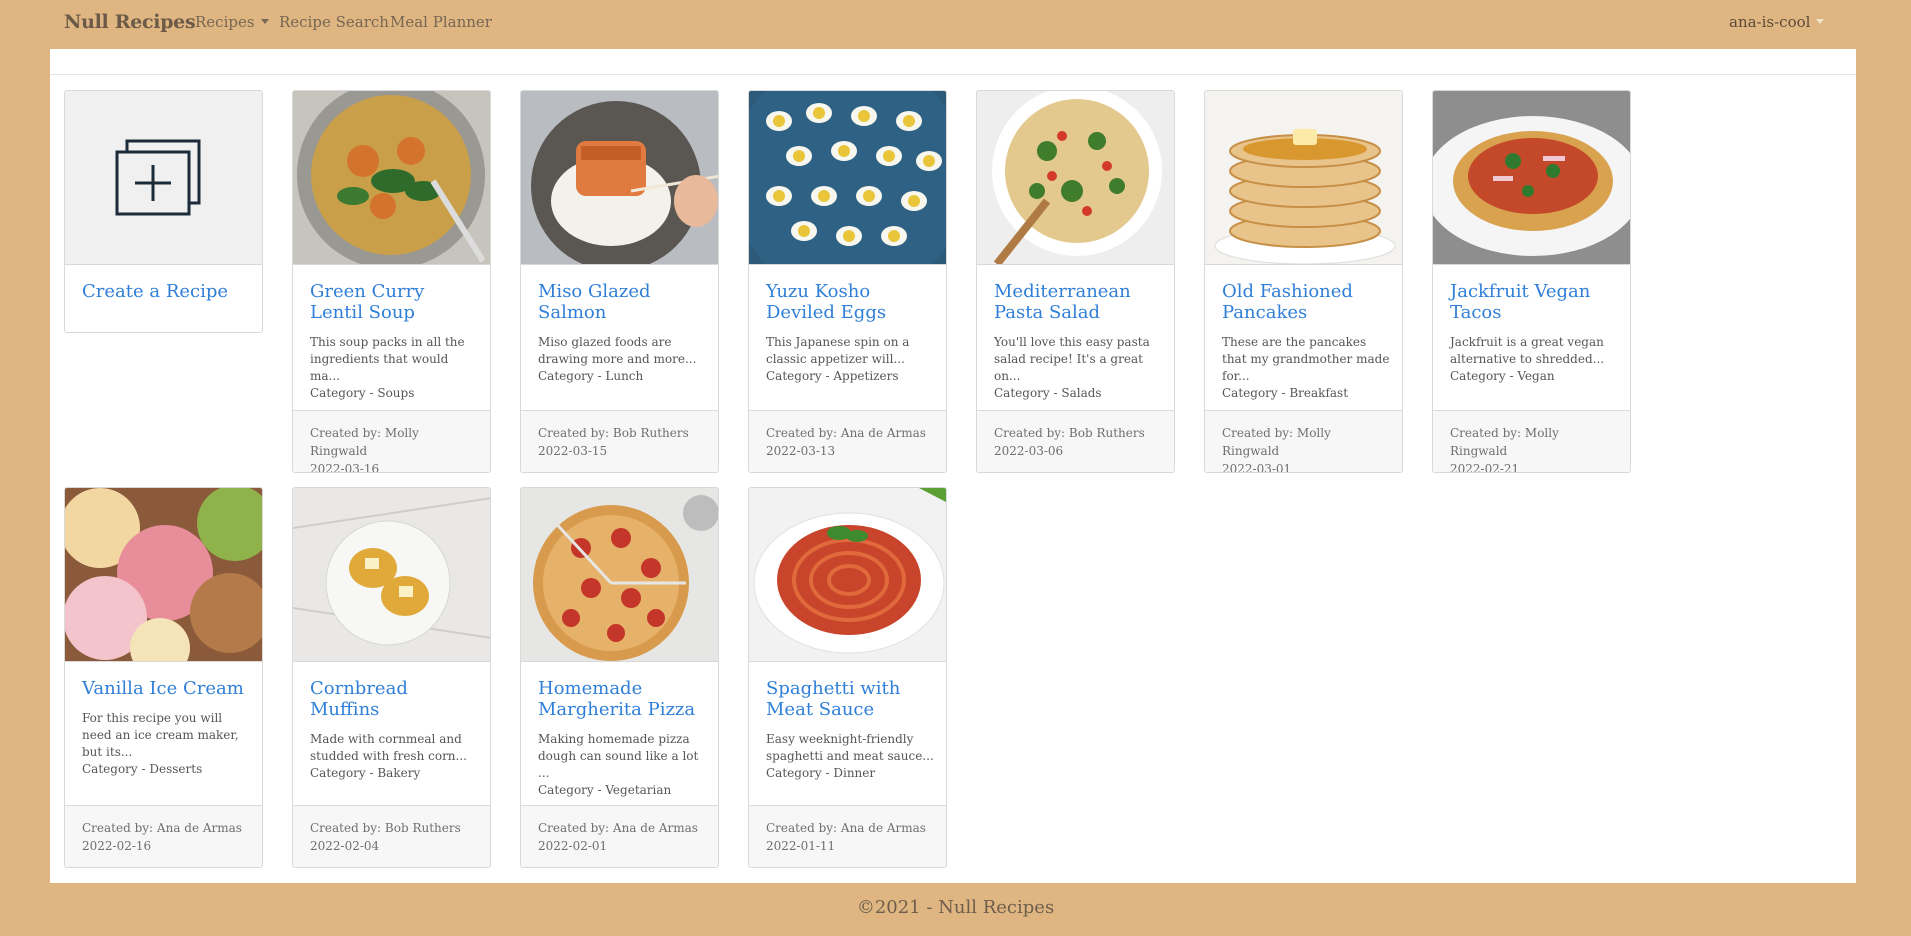 The width and height of the screenshot is (1911, 936). Describe the element at coordinates (394, 699) in the screenshot. I see `recipe-title: Cornbread Muffins` at that location.